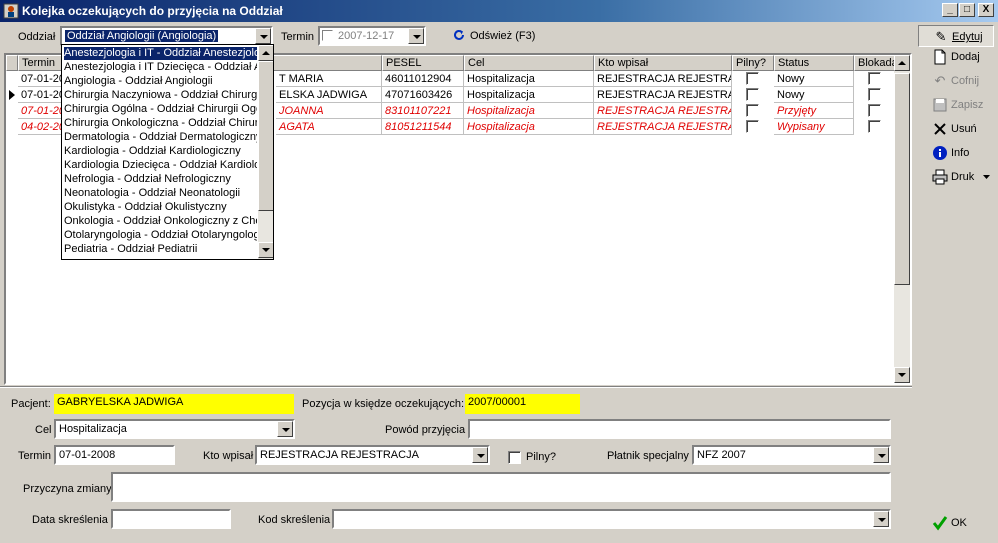  What do you see at coordinates (423, 111) in the screenshot?
I see `cell-pesel: 83101107221` at bounding box center [423, 111].